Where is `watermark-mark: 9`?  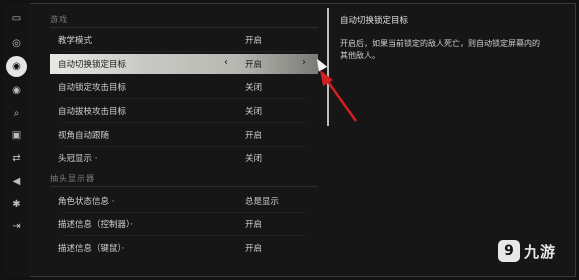 watermark-mark: 9 is located at coordinates (509, 251).